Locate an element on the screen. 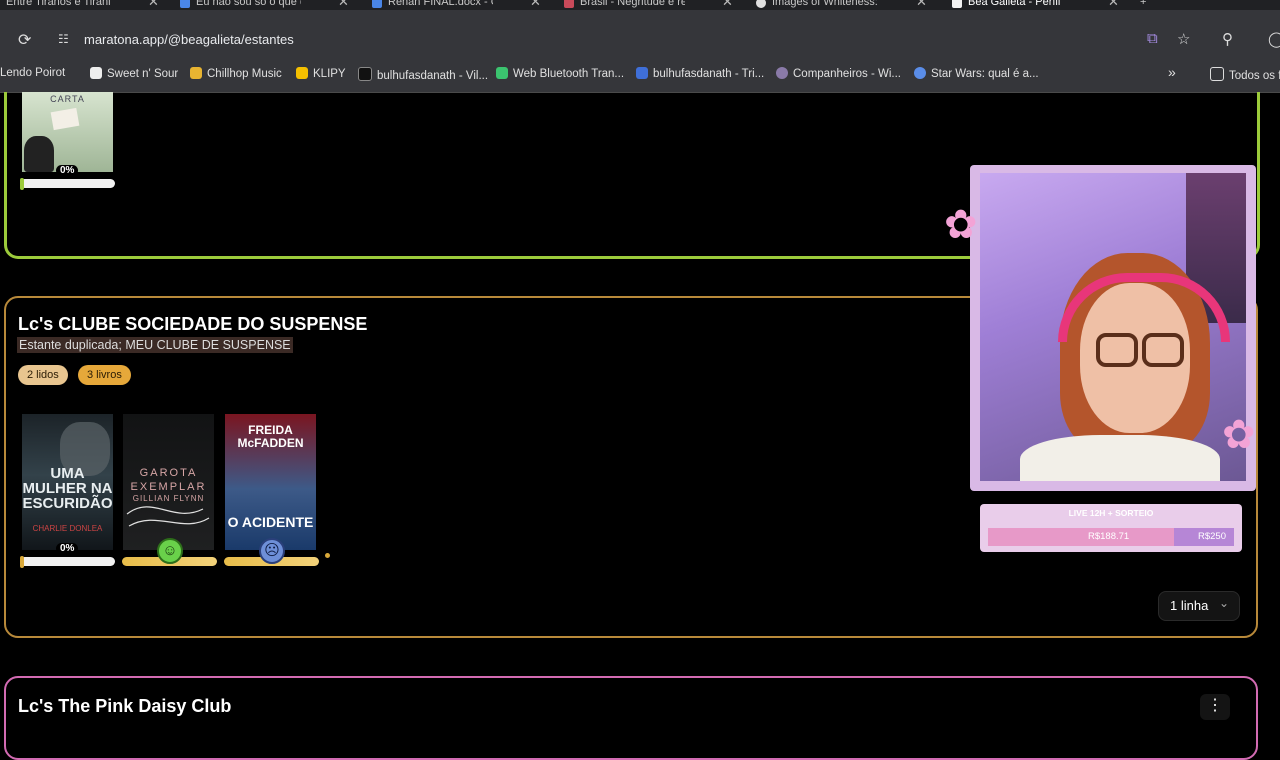 This screenshot has height=760, width=1280. progress-marker is located at coordinates (22, 562).